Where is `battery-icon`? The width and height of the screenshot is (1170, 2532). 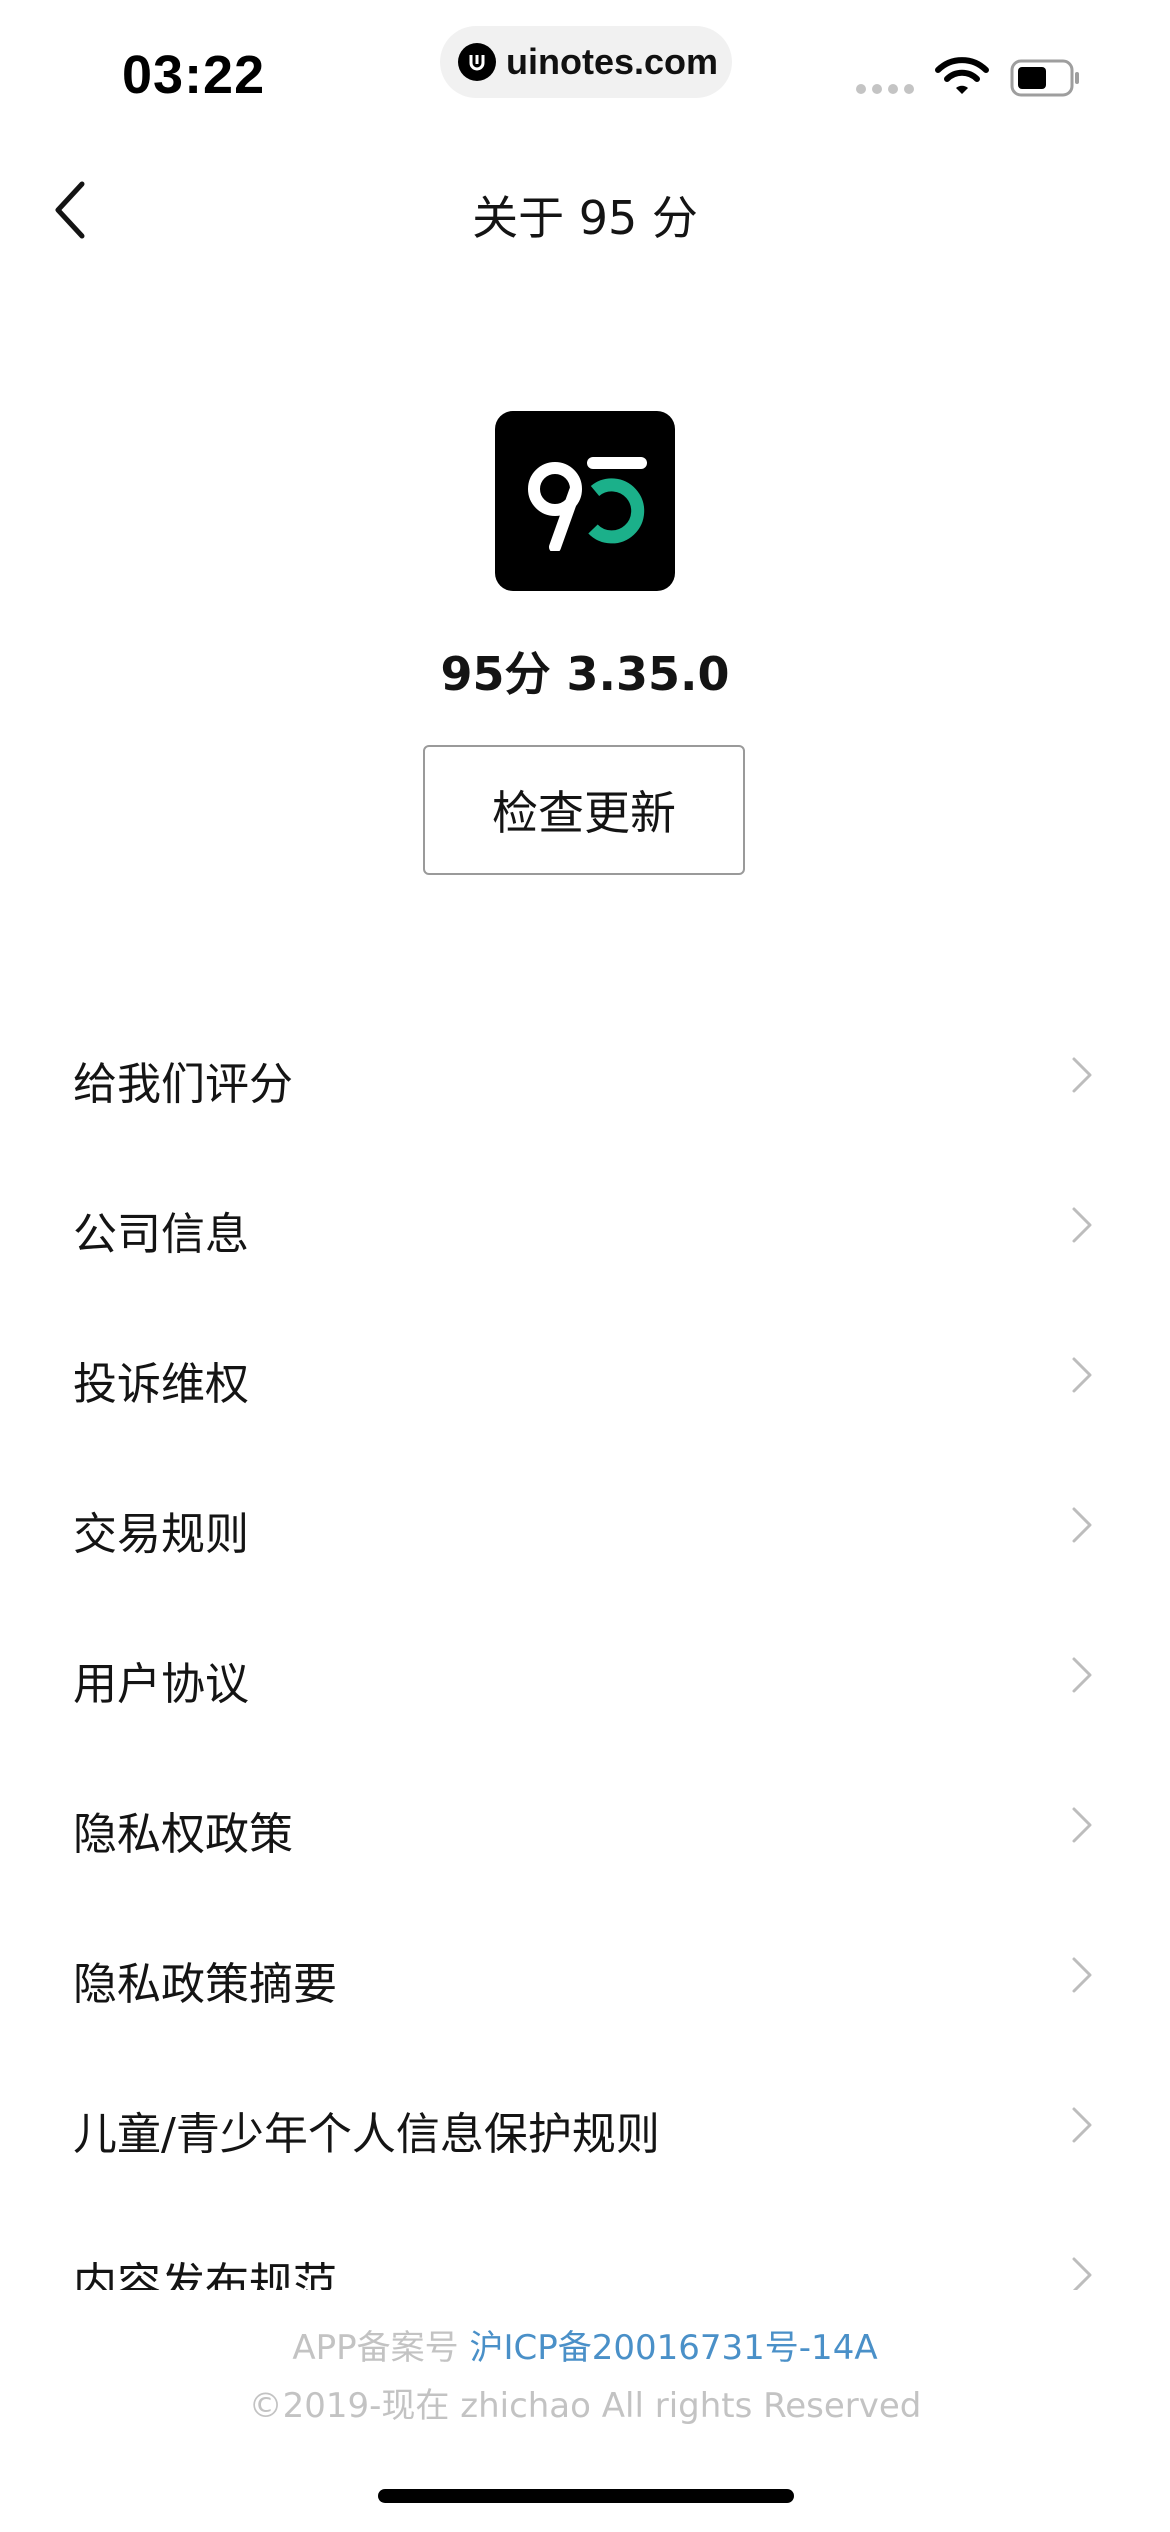 battery-icon is located at coordinates (1046, 80).